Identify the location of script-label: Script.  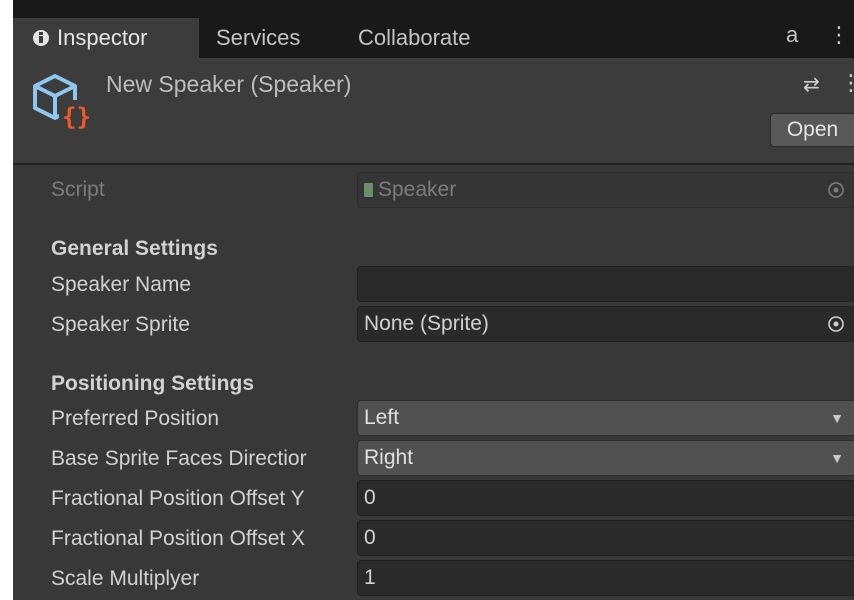
(78, 189).